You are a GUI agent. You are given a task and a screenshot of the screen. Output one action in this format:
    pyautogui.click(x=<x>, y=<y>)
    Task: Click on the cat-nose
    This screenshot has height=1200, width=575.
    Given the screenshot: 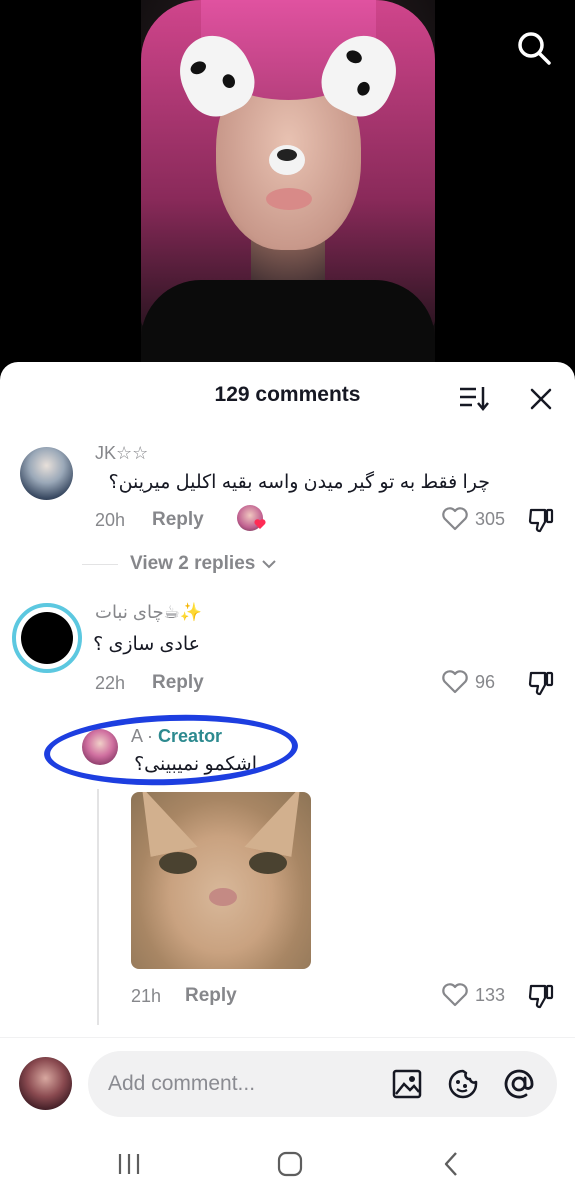 What is the action you would take?
    pyautogui.click(x=223, y=897)
    